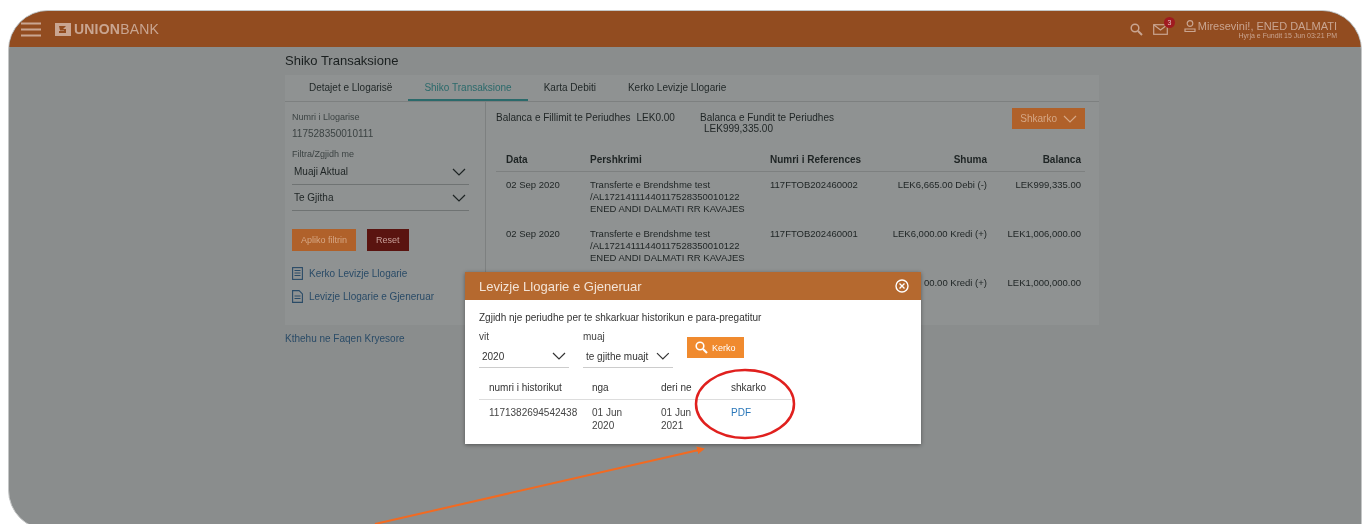 The width and height of the screenshot is (1362, 524). Describe the element at coordinates (63, 29) in the screenshot. I see `bank-logo-icon` at that location.